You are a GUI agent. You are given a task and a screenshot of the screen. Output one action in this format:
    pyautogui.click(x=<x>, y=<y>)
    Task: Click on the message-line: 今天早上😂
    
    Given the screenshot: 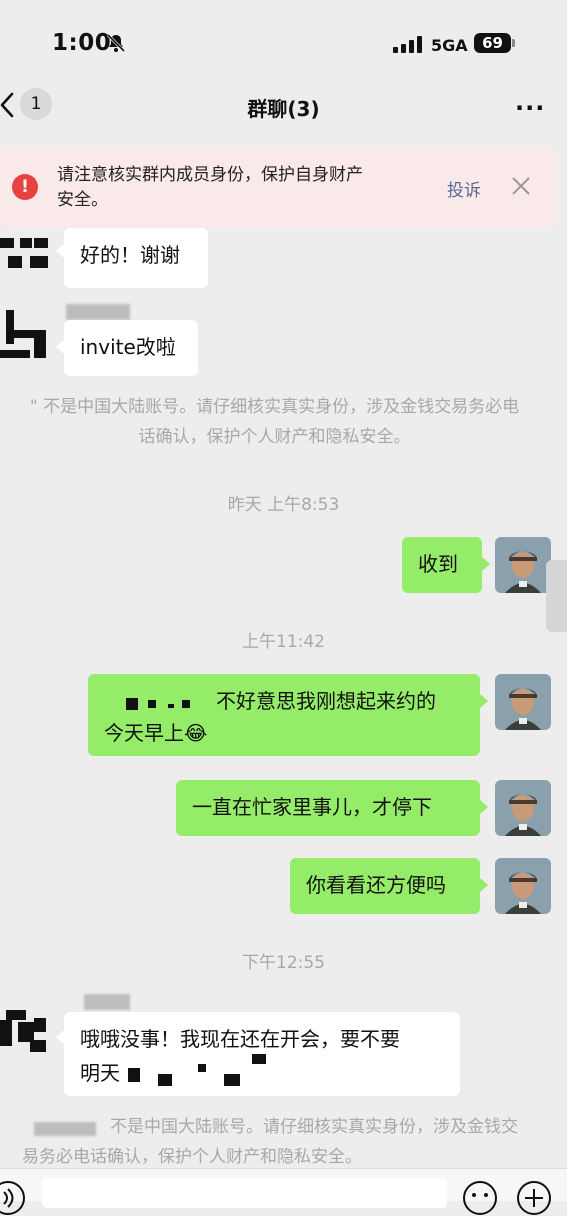 What is the action you would take?
    pyautogui.click(x=156, y=733)
    